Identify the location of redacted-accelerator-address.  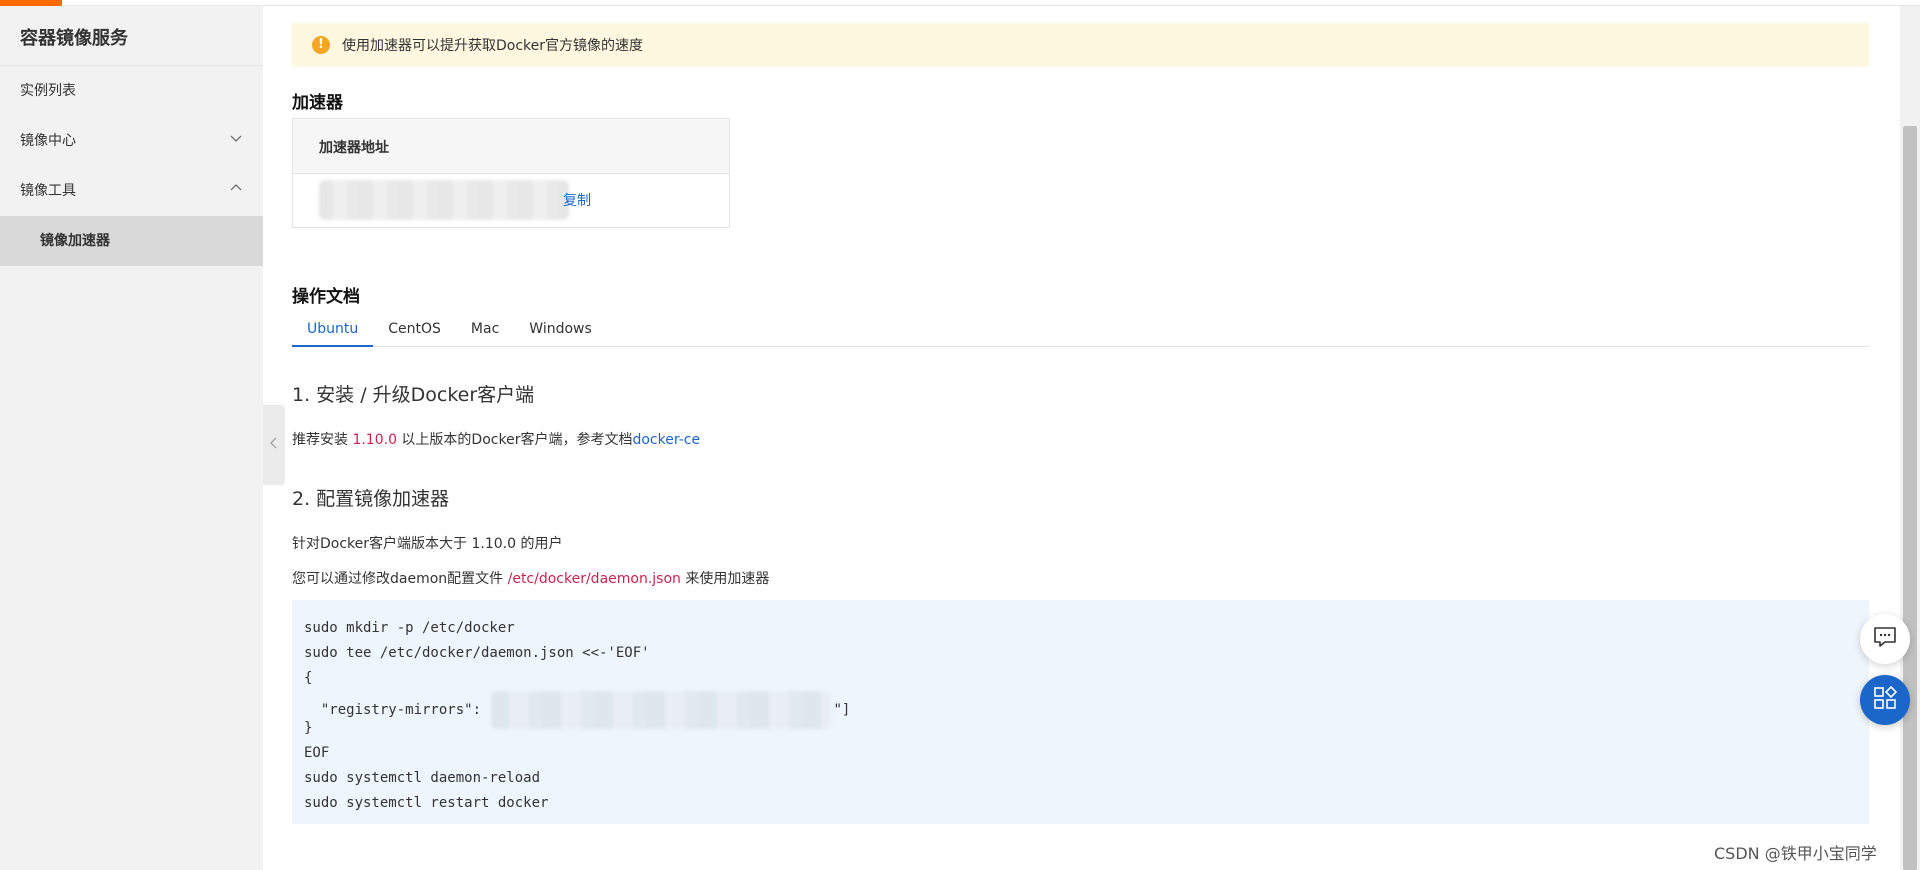
(444, 200).